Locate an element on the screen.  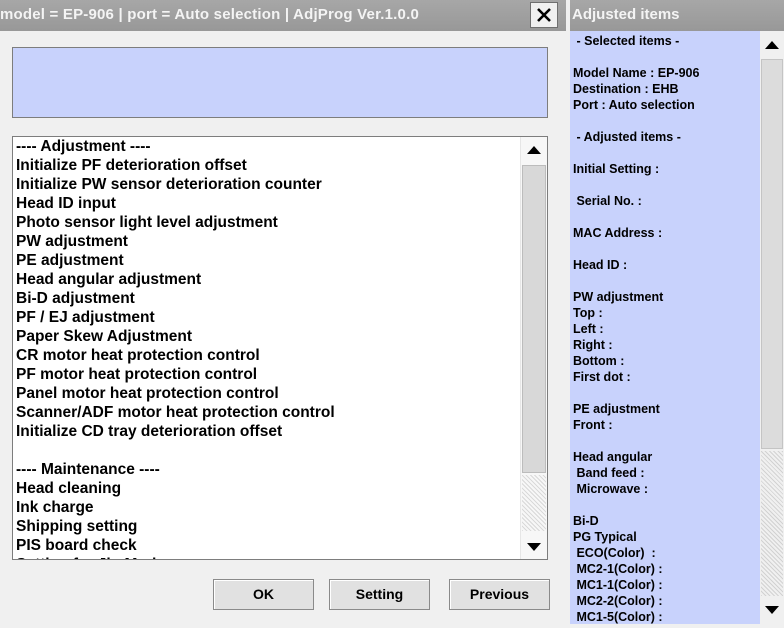
adjusted-item-line: Head angular is located at coordinates (613, 457).